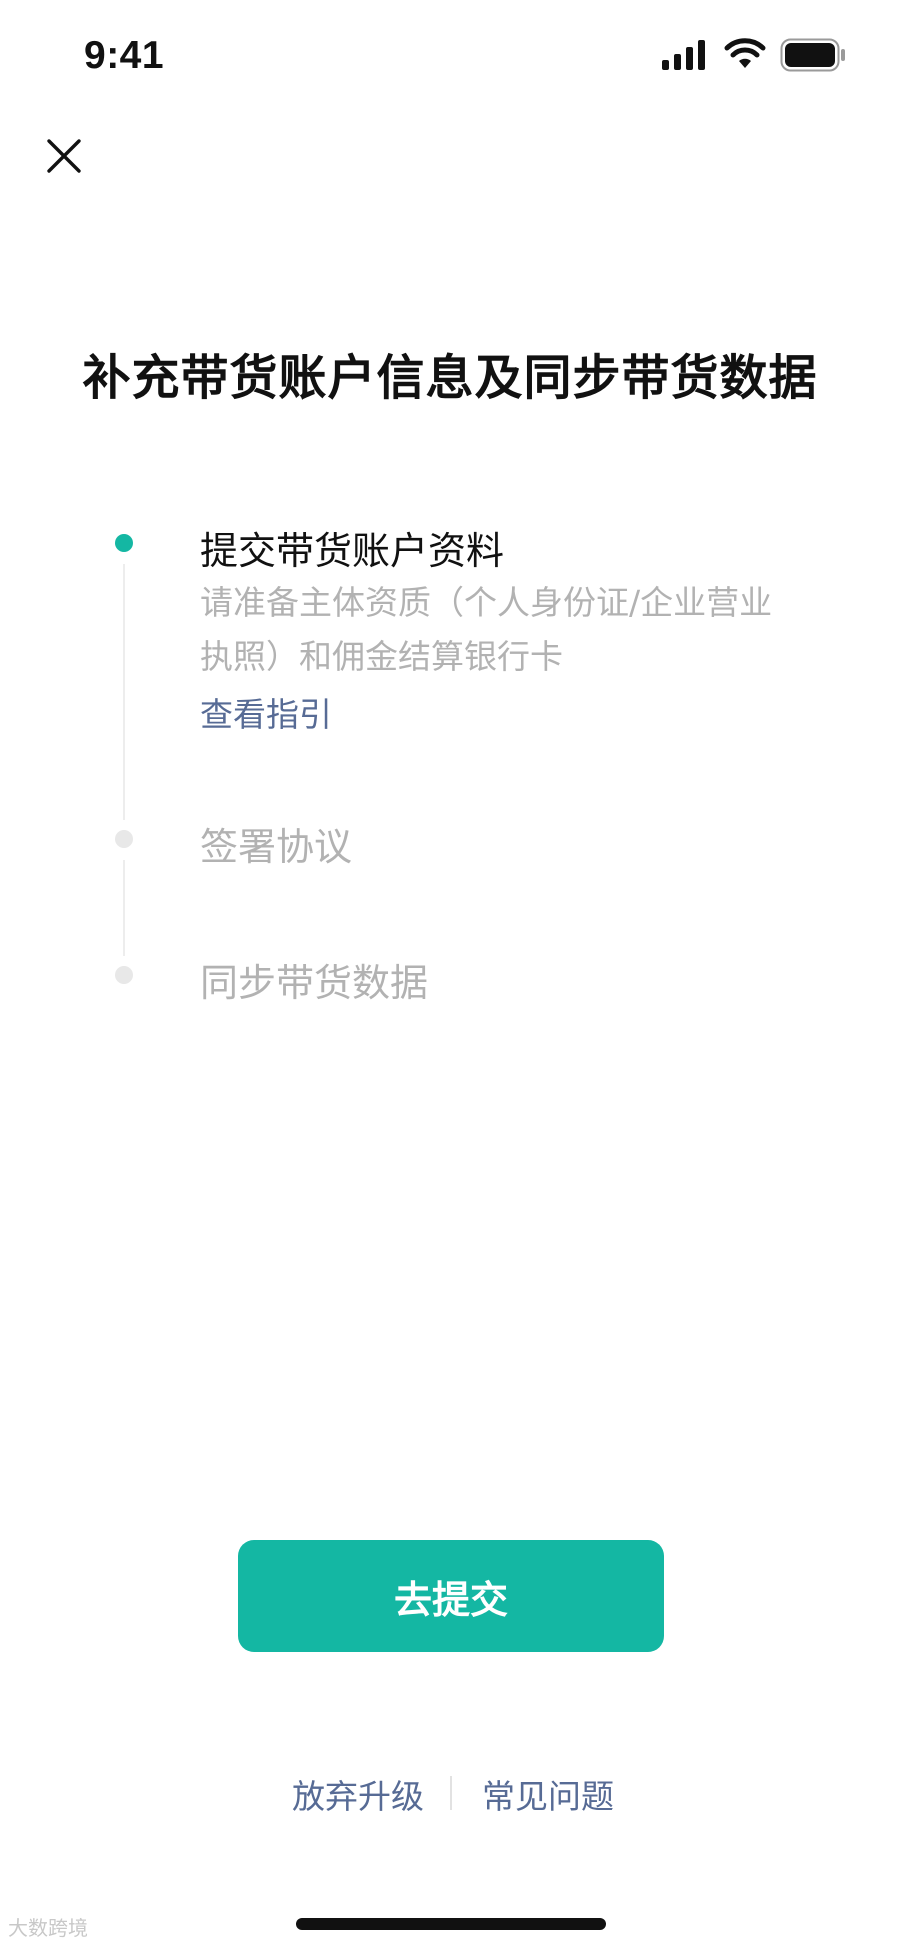 The image size is (900, 1948). What do you see at coordinates (745, 53) in the screenshot?
I see `wifi-icon` at bounding box center [745, 53].